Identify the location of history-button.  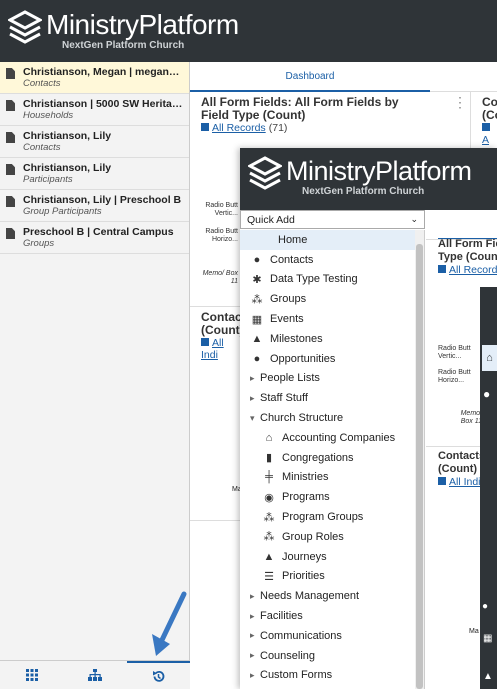
(158, 675).